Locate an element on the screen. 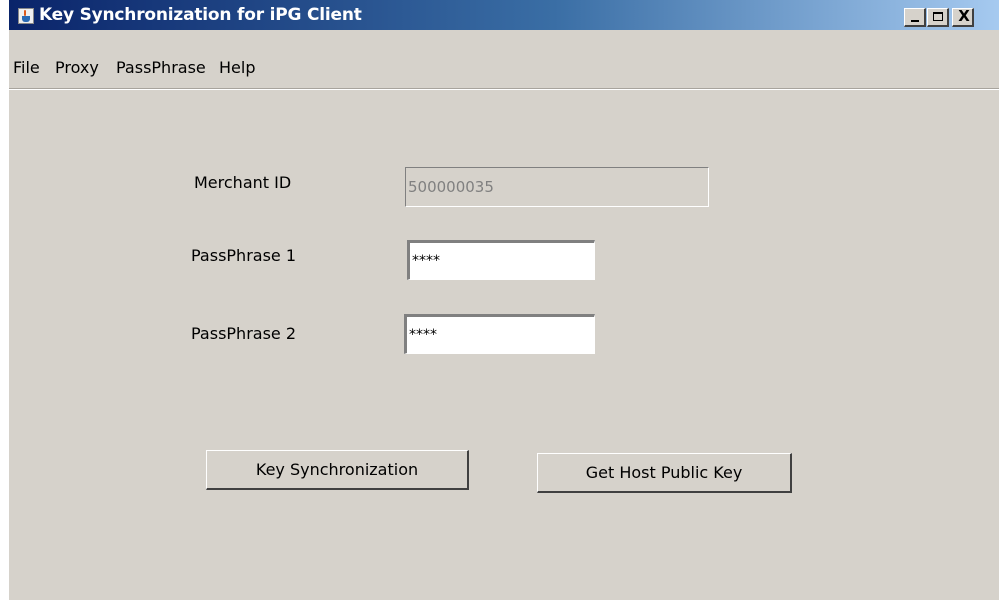  maximize-button is located at coordinates (938, 17).